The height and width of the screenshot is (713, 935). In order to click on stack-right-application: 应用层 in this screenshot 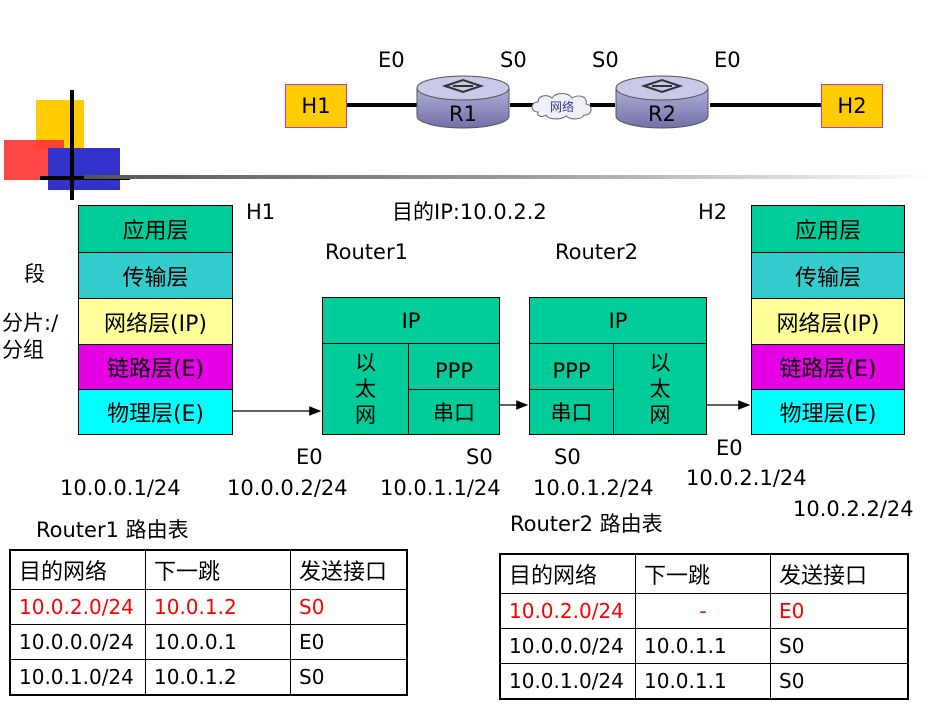, I will do `click(828, 229)`.